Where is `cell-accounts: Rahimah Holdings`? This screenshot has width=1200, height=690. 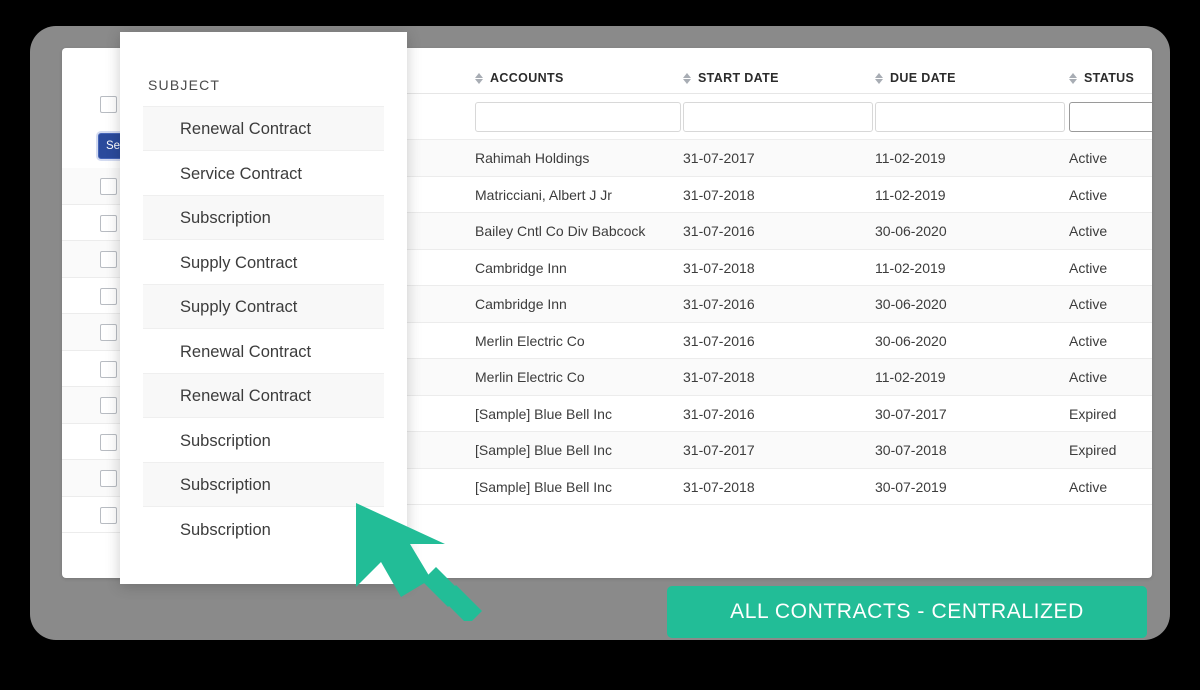 cell-accounts: Rahimah Holdings is located at coordinates (532, 158).